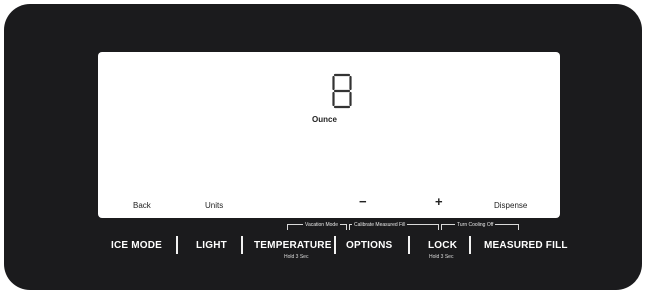 This screenshot has width=646, height=294. I want to click on units-button: Units, so click(214, 205).